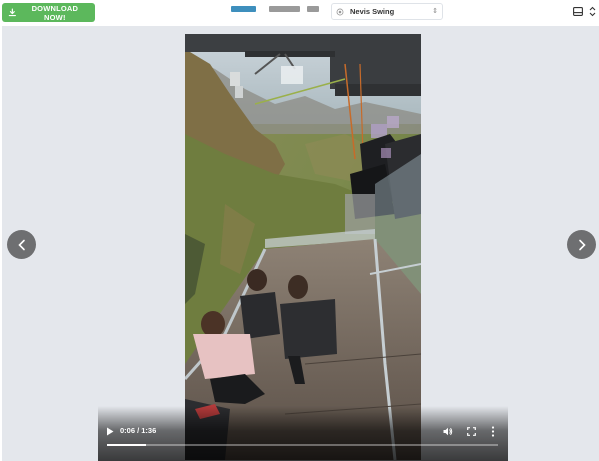 The height and width of the screenshot is (461, 599). I want to click on video-progress-bar, so click(302, 445).